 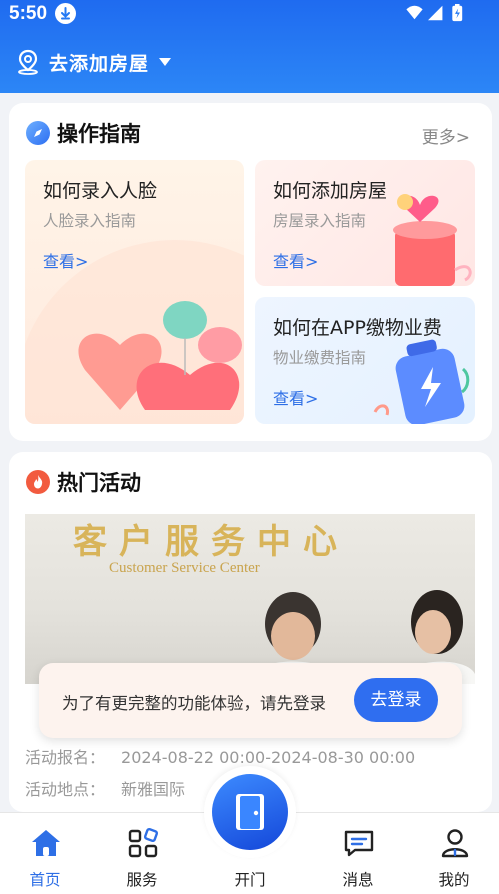 I want to click on login-button: 去登录, so click(x=396, y=700).